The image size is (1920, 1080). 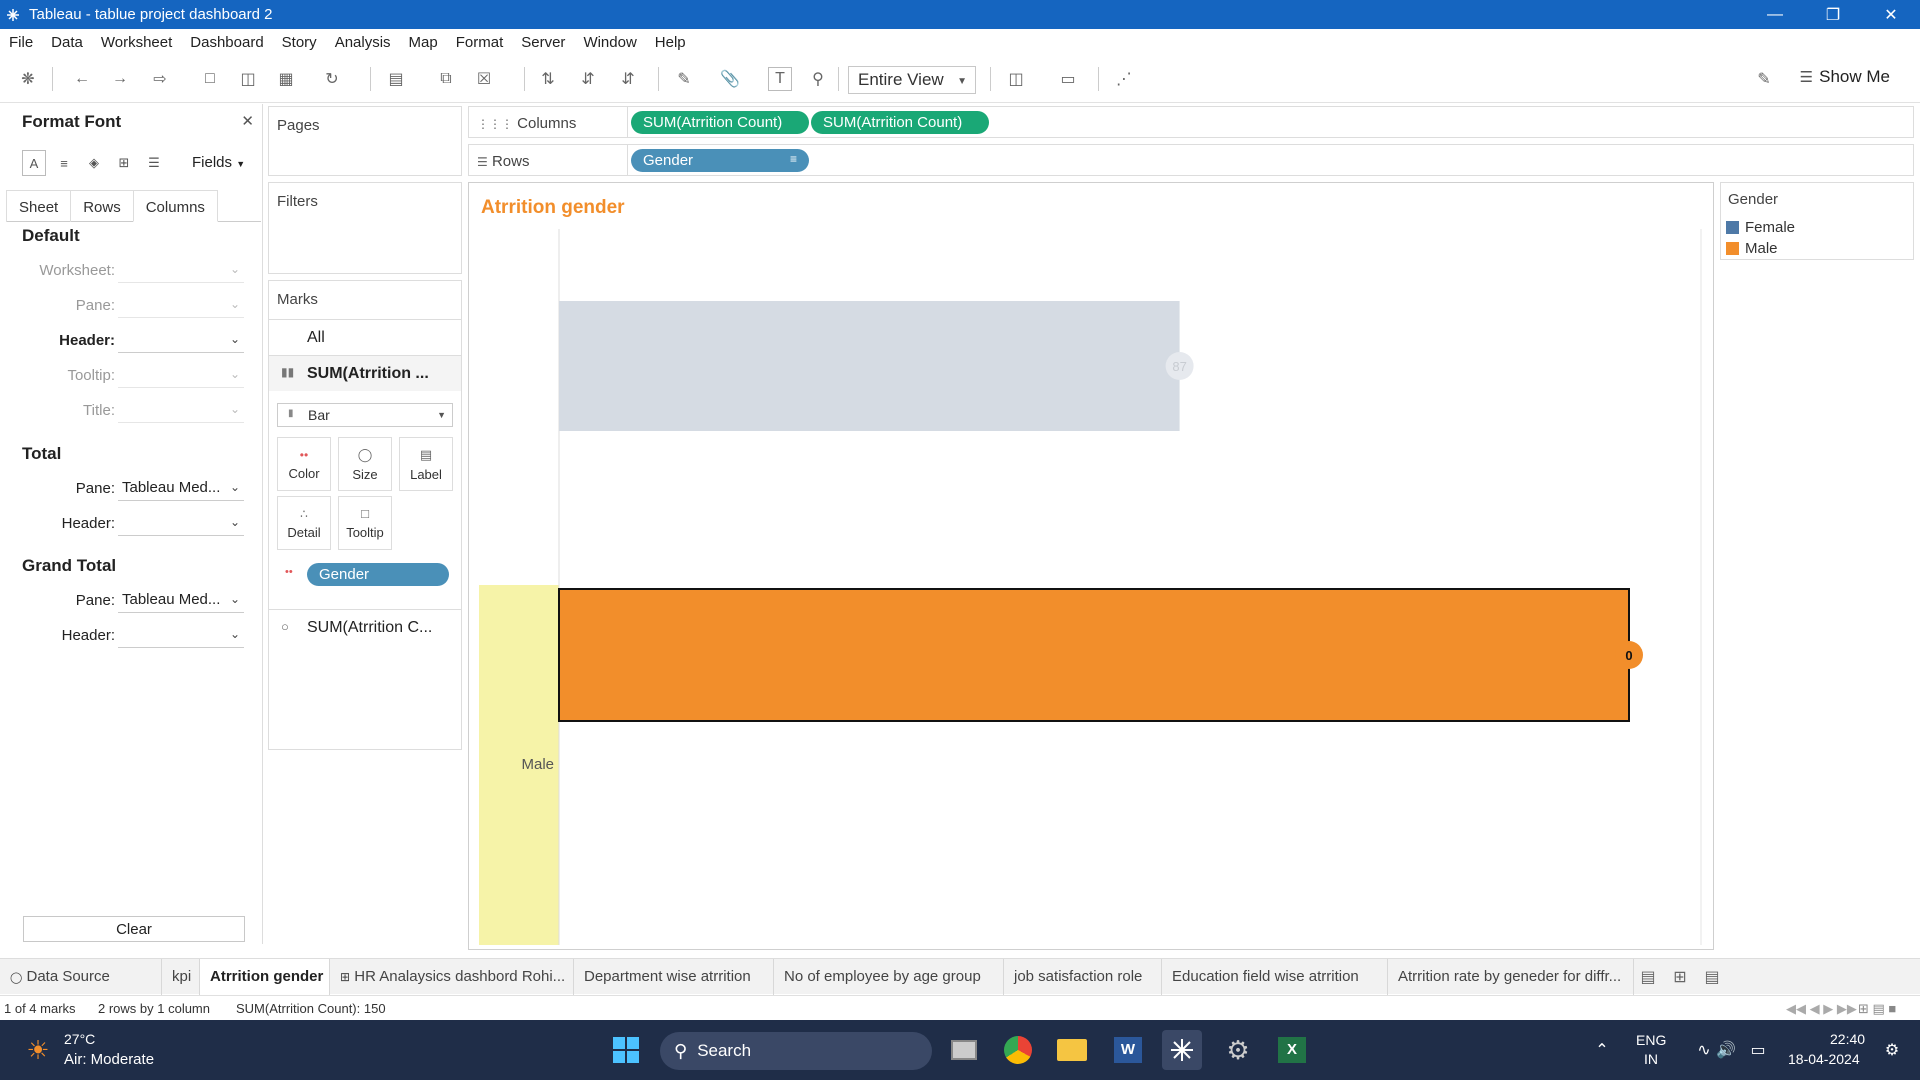 What do you see at coordinates (1016, 79) in the screenshot?
I see `show-cards-icon: ◫` at bounding box center [1016, 79].